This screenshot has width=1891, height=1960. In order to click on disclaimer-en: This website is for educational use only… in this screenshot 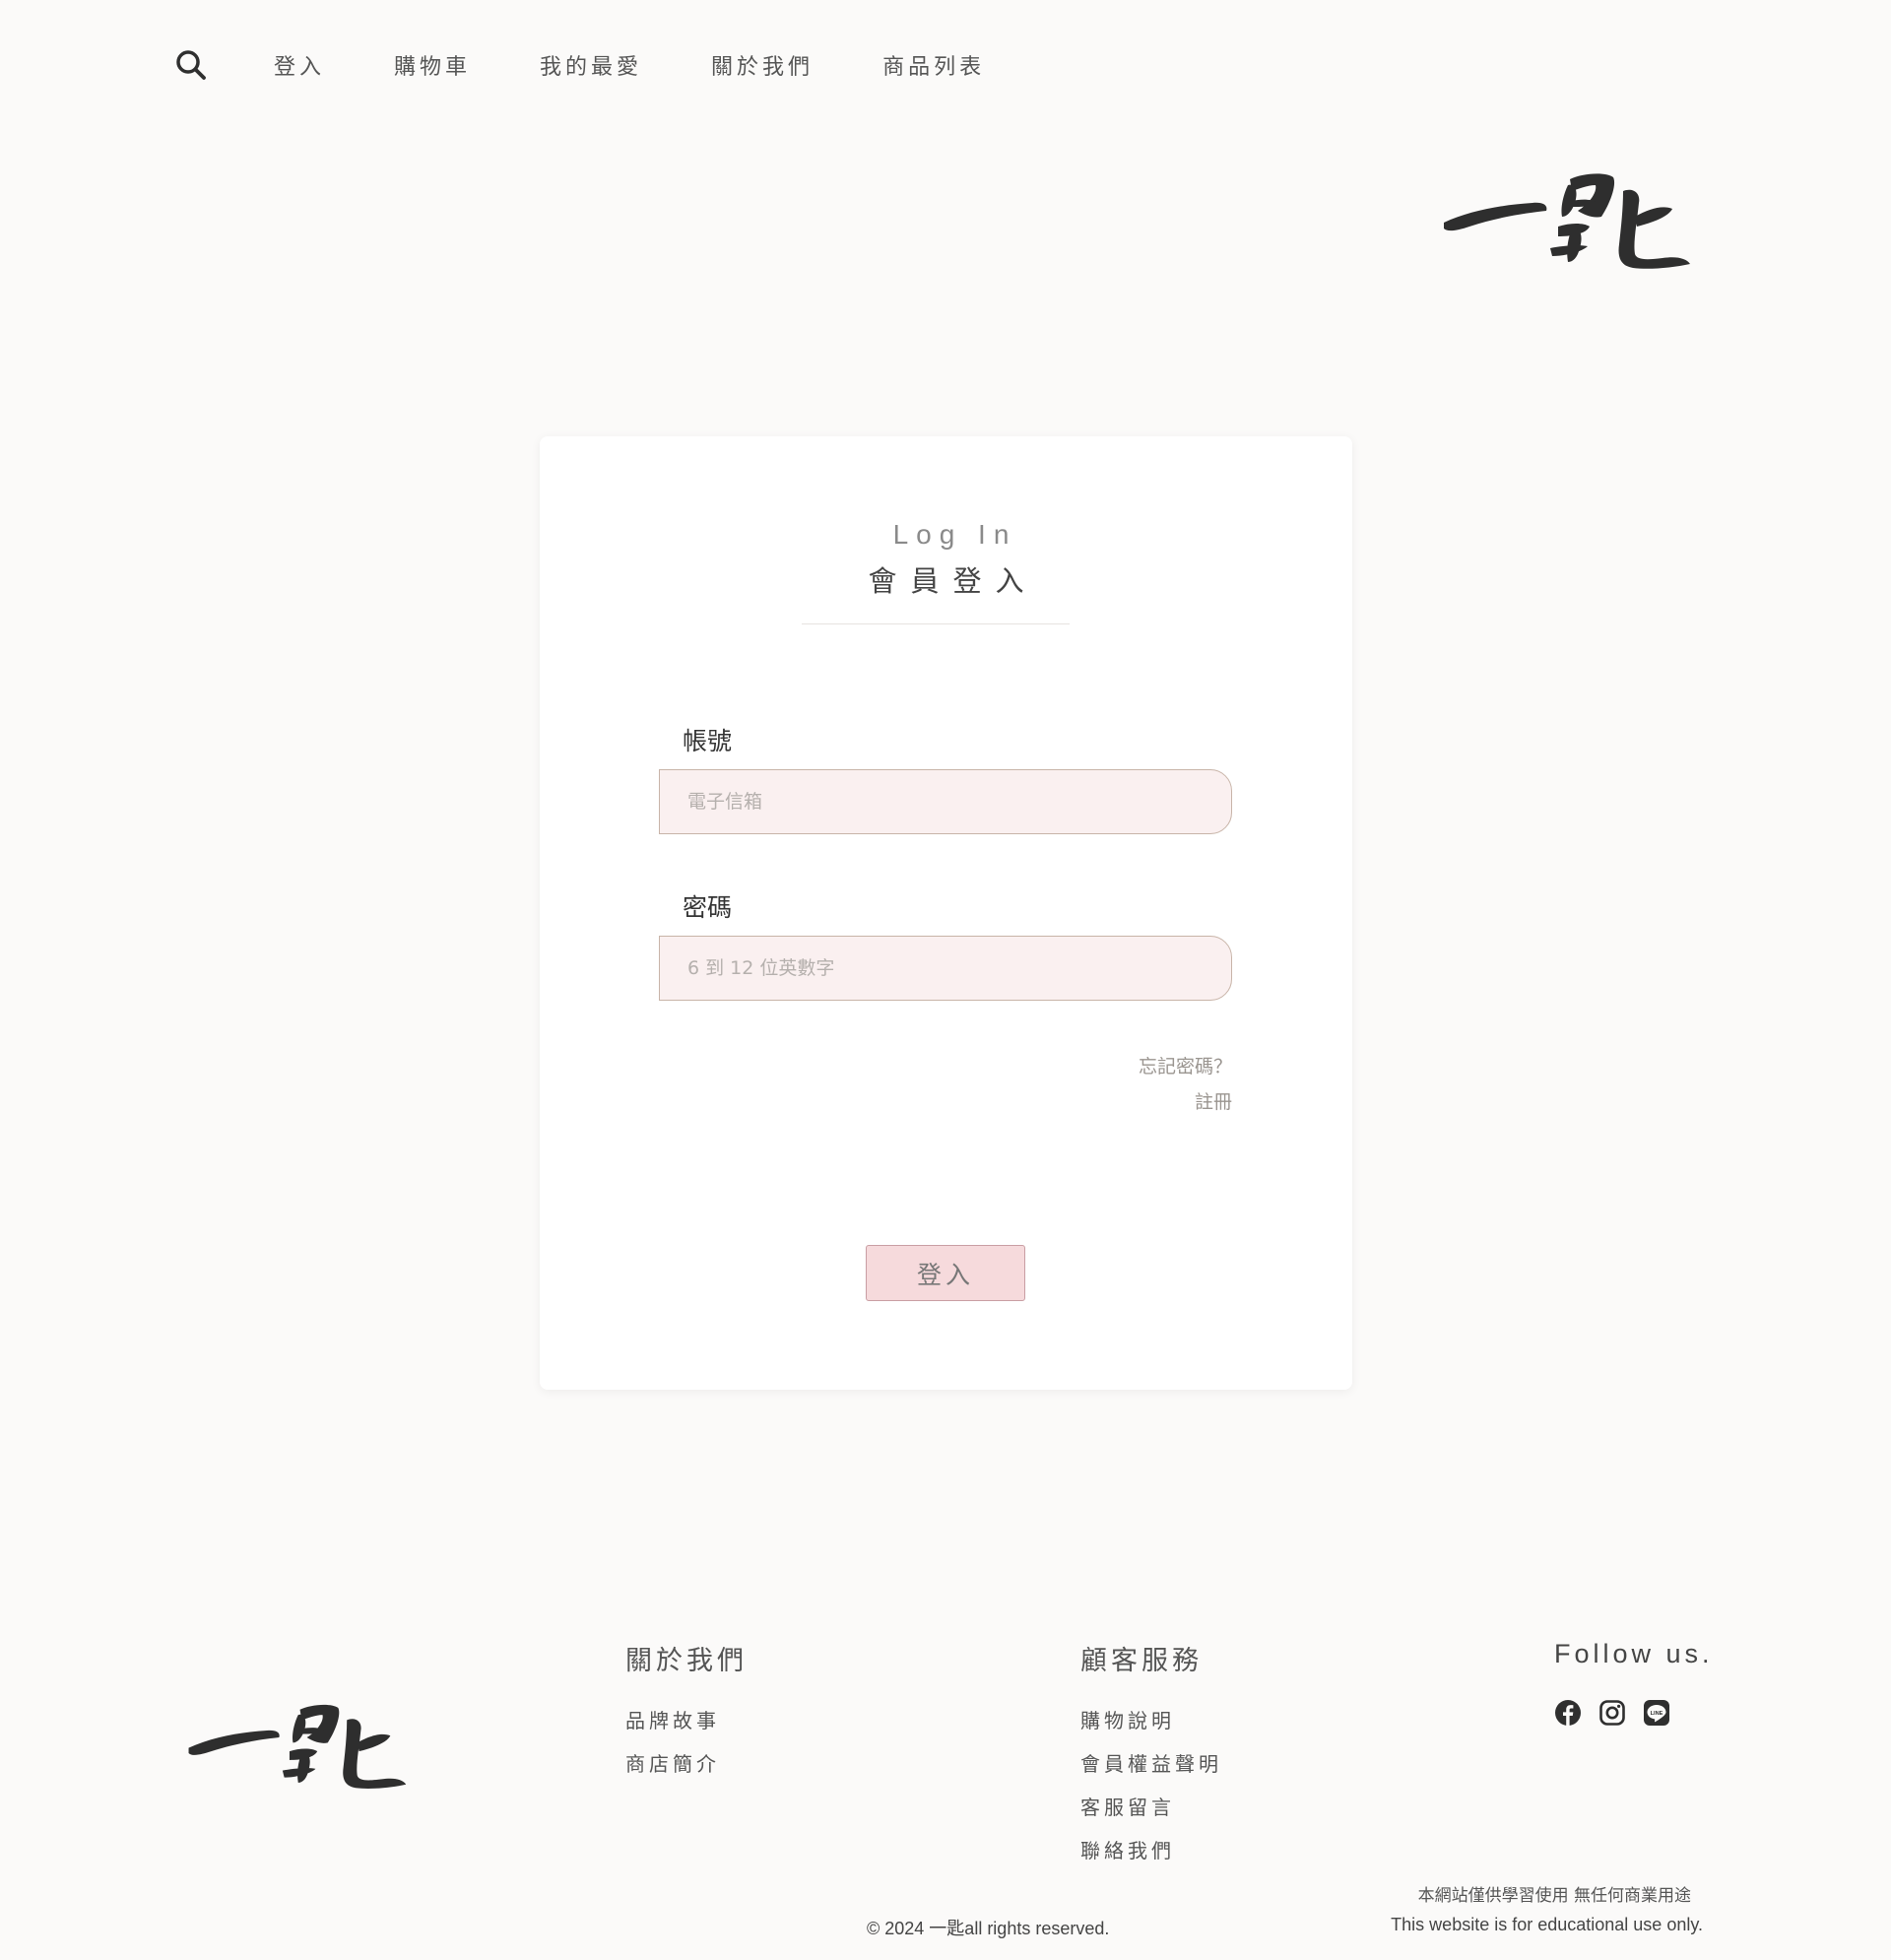, I will do `click(1547, 1925)`.